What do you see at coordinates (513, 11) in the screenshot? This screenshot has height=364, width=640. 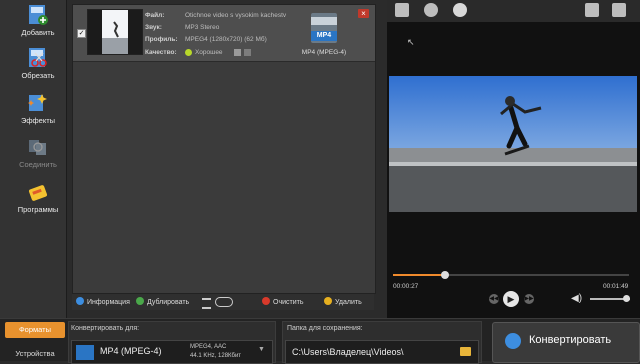 I see `player-toolbar` at bounding box center [513, 11].